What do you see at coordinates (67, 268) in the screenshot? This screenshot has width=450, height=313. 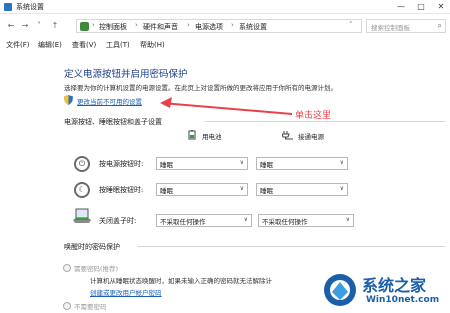 I see `require-password-radio` at bounding box center [67, 268].